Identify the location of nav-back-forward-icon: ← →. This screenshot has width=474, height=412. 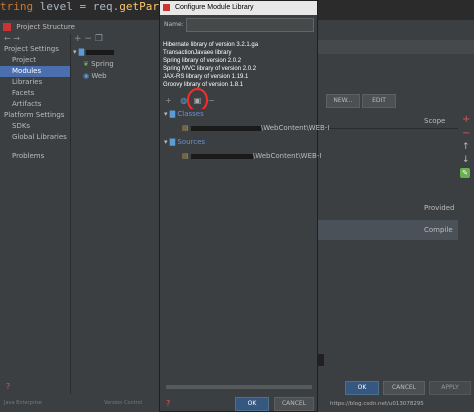
(35, 39).